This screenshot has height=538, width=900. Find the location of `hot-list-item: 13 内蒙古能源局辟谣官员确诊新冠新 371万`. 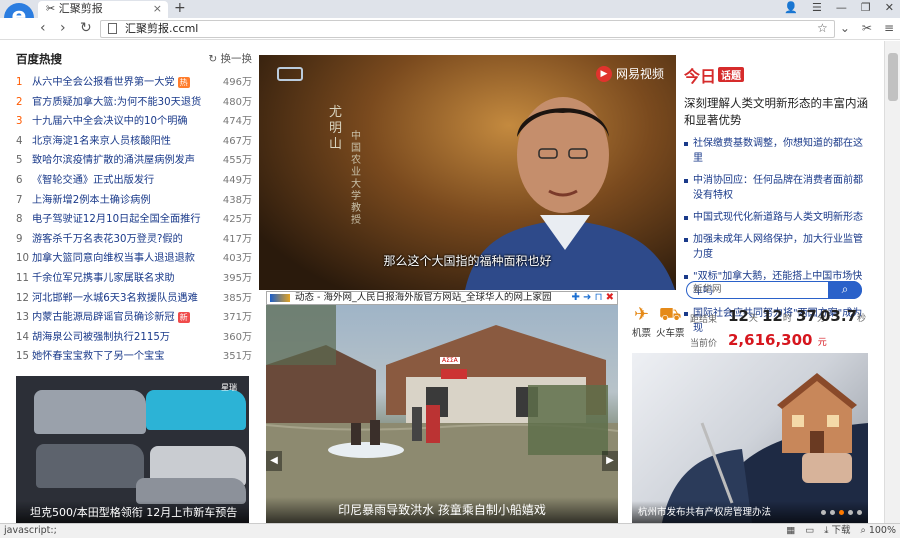

hot-list-item: 13 内蒙古能源局辟谣官员确诊新冠新 371万 is located at coordinates (134, 318).